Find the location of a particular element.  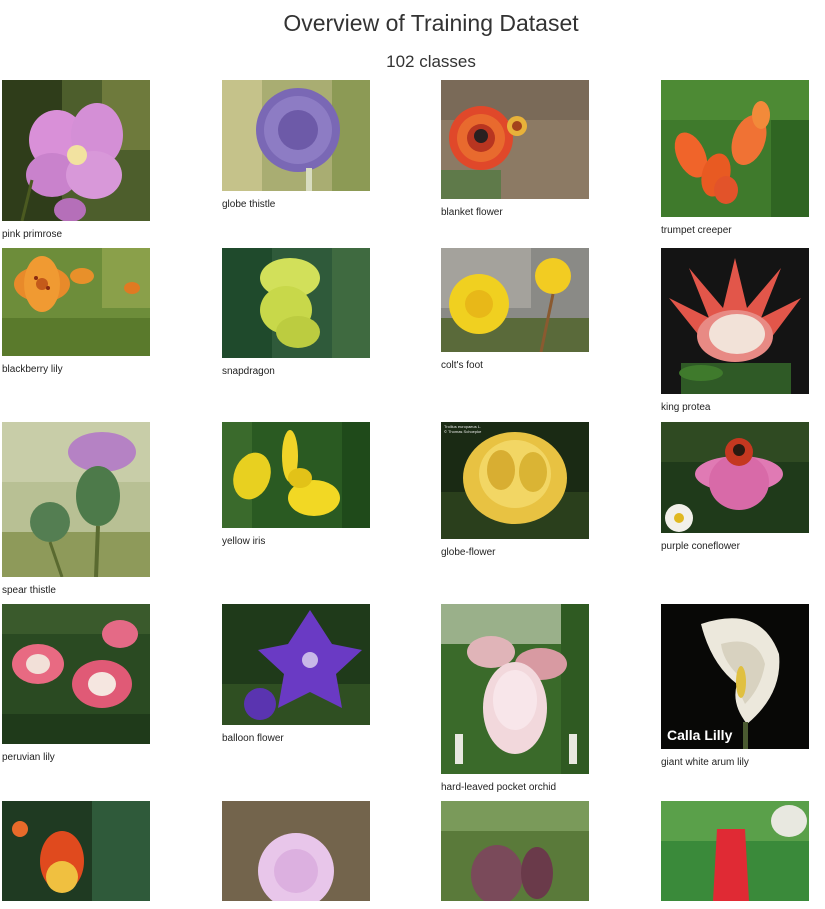

trumpet-creeper-photo is located at coordinates (735, 148).